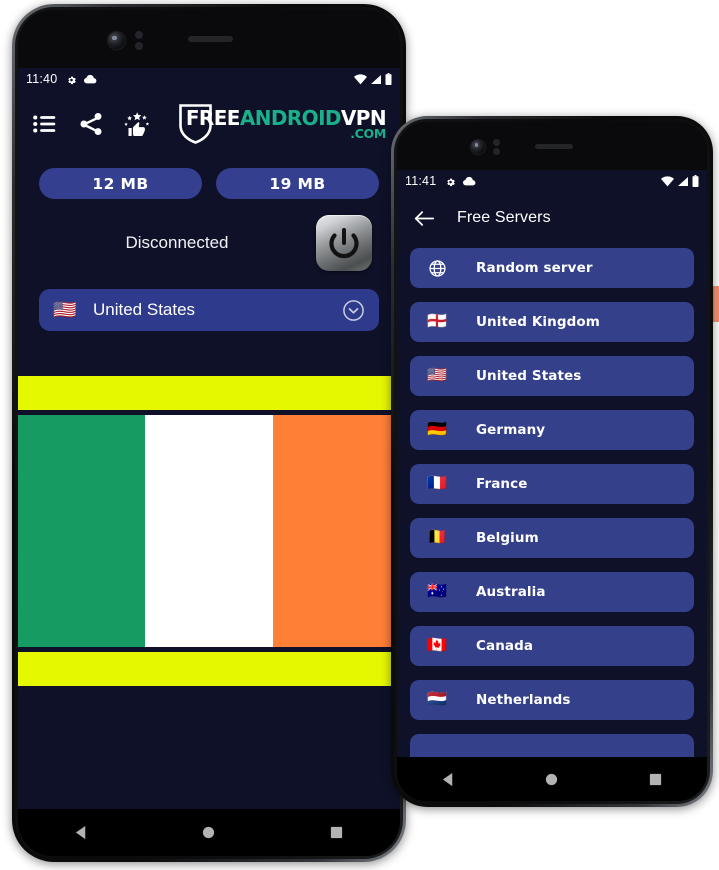 Image resolution: width=719 pixels, height=870 pixels. I want to click on phone1-top-bezel, so click(209, 39).